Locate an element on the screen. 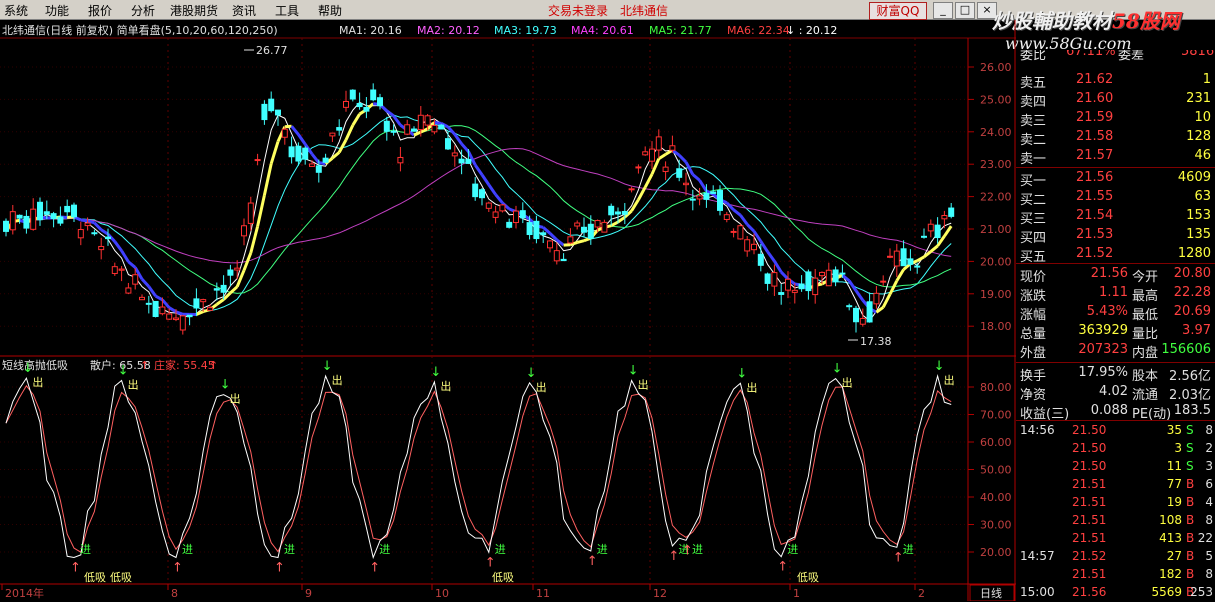 This screenshot has width=1215, height=602. indicator-axis-label: 70.00 is located at coordinates (996, 415).